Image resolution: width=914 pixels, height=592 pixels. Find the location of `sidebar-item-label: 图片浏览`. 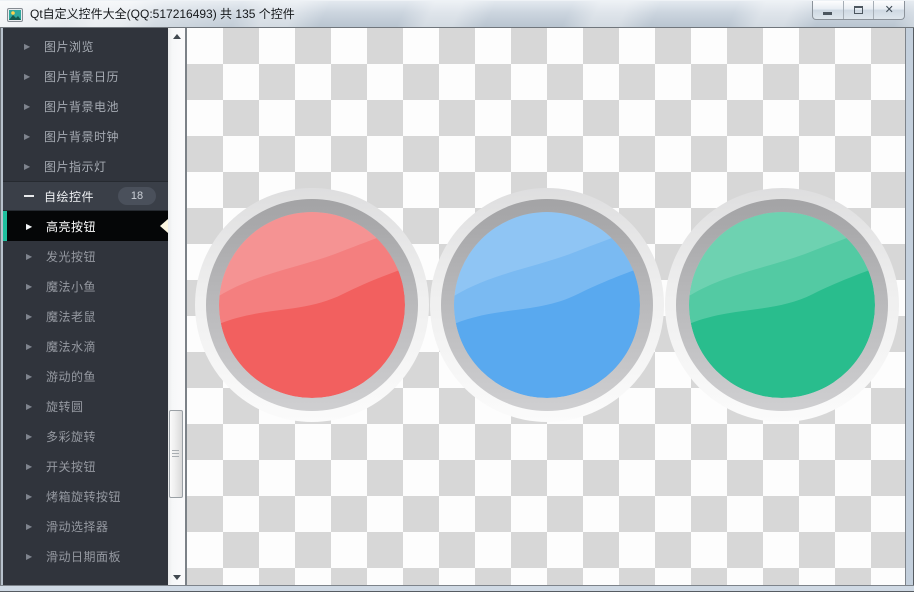

sidebar-item-label: 图片浏览 is located at coordinates (69, 46).